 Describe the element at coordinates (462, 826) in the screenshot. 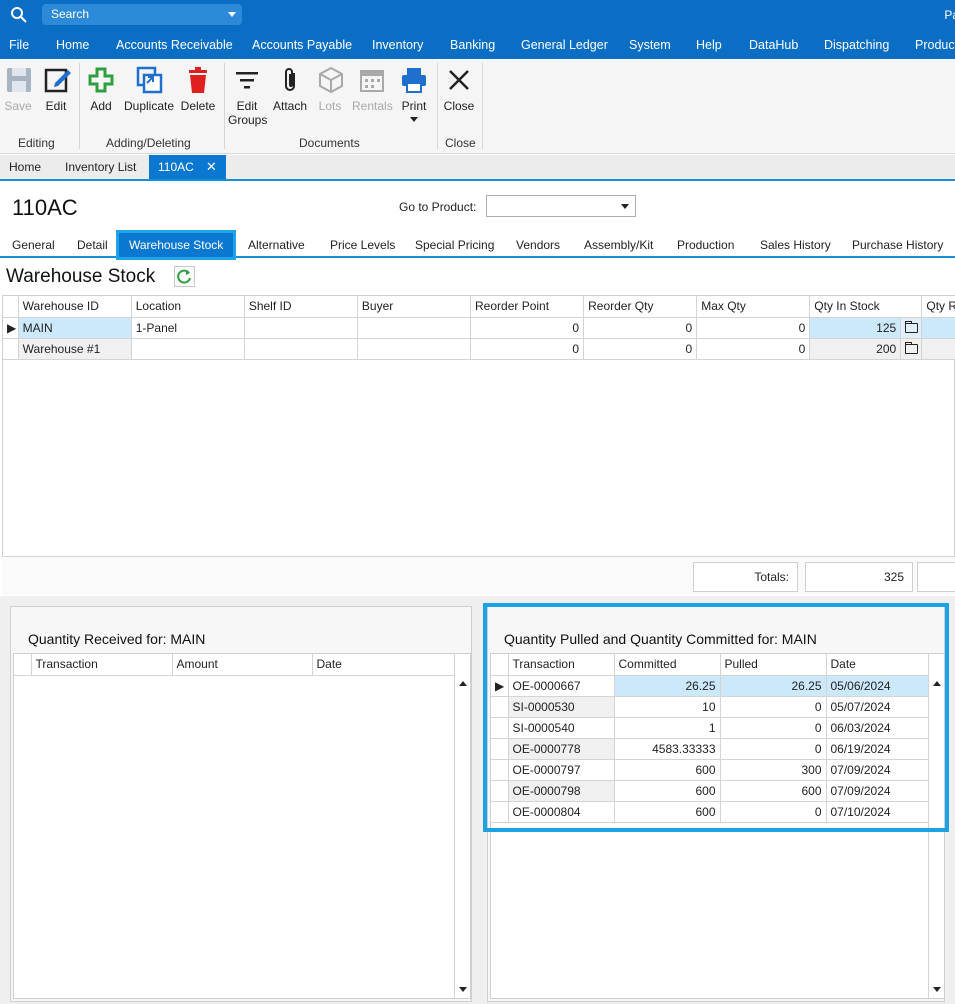

I see `vertical-scrollbar` at that location.